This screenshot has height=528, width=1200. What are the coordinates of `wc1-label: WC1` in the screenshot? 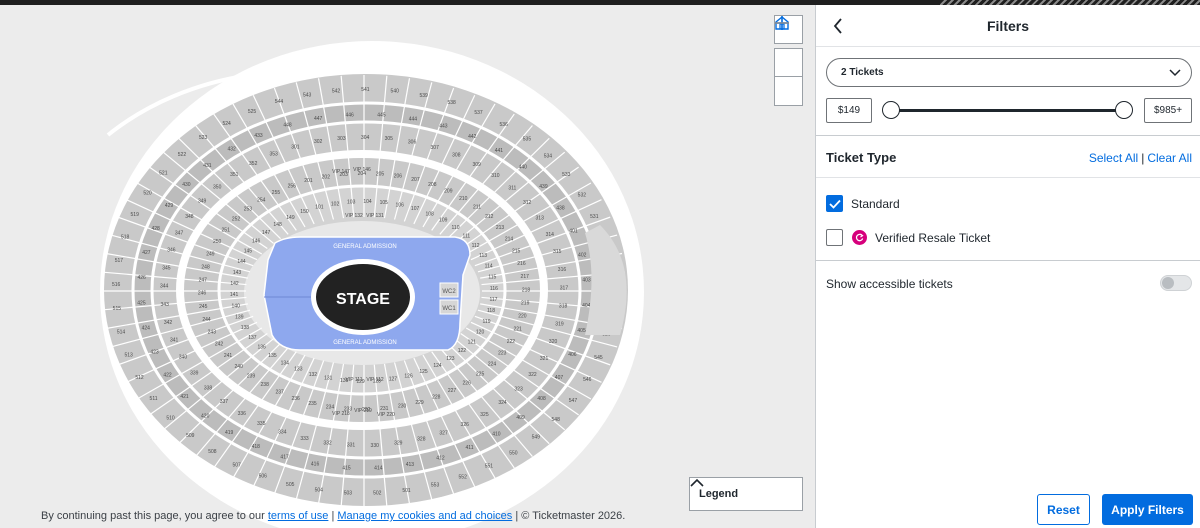 It's located at (449, 309).